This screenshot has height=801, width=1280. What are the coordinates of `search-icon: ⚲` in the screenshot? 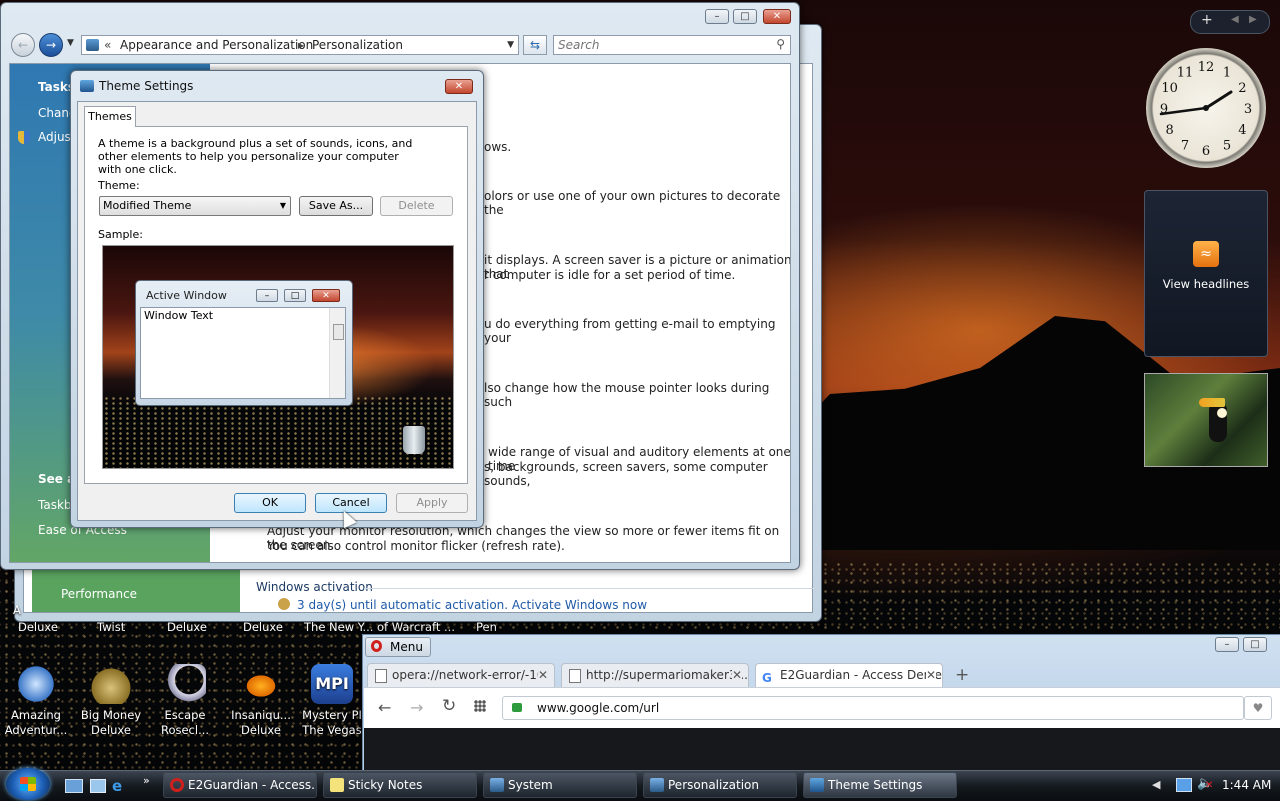 It's located at (780, 44).